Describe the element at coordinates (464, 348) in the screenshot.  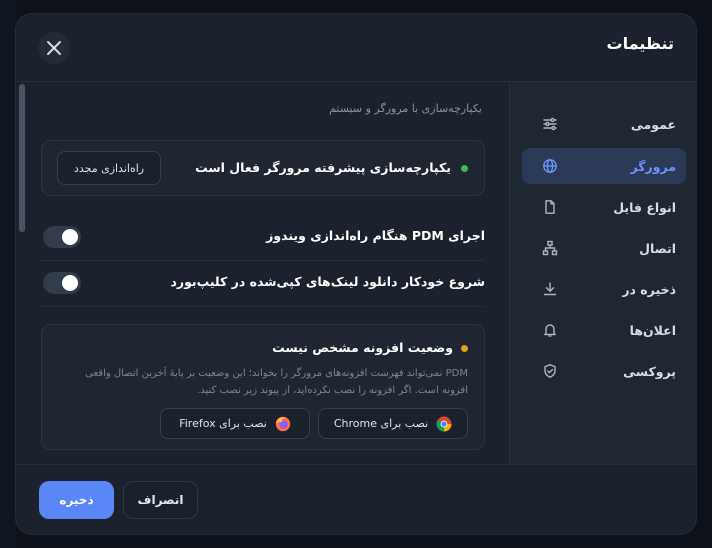
I see `status-dot-warning` at that location.